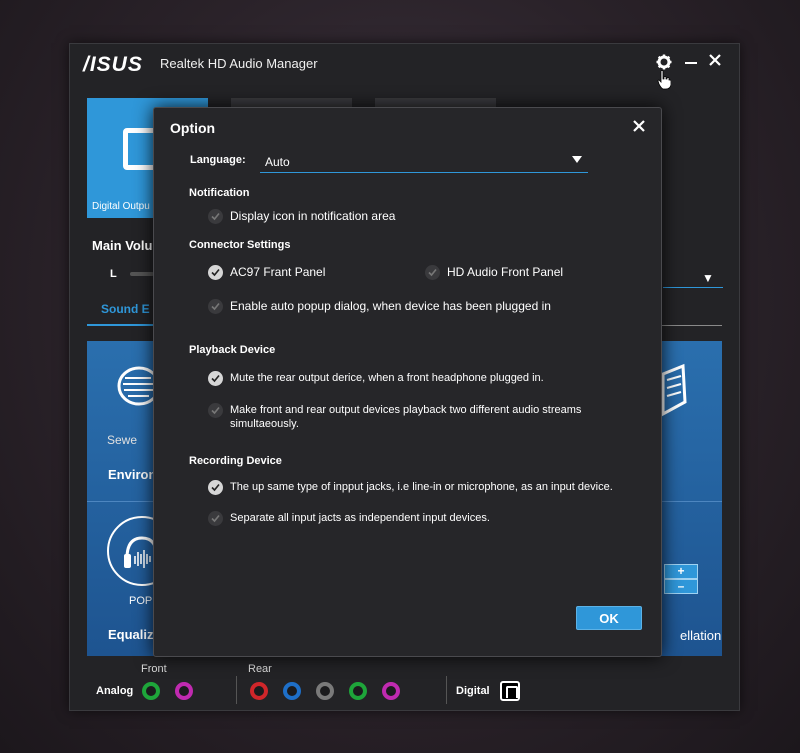 Image resolution: width=800 pixels, height=753 pixels. What do you see at coordinates (277, 162) in the screenshot?
I see `language-value: Auto` at bounding box center [277, 162].